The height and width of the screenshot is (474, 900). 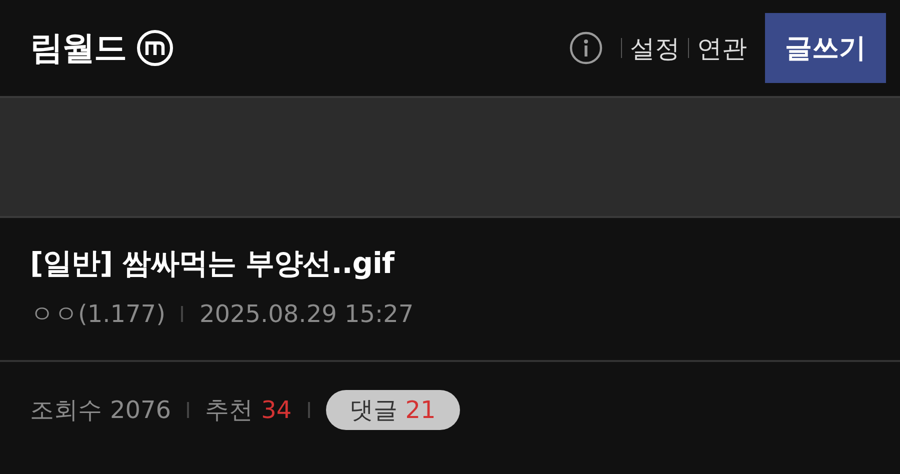 I want to click on stat-value: 2076, so click(x=141, y=410).